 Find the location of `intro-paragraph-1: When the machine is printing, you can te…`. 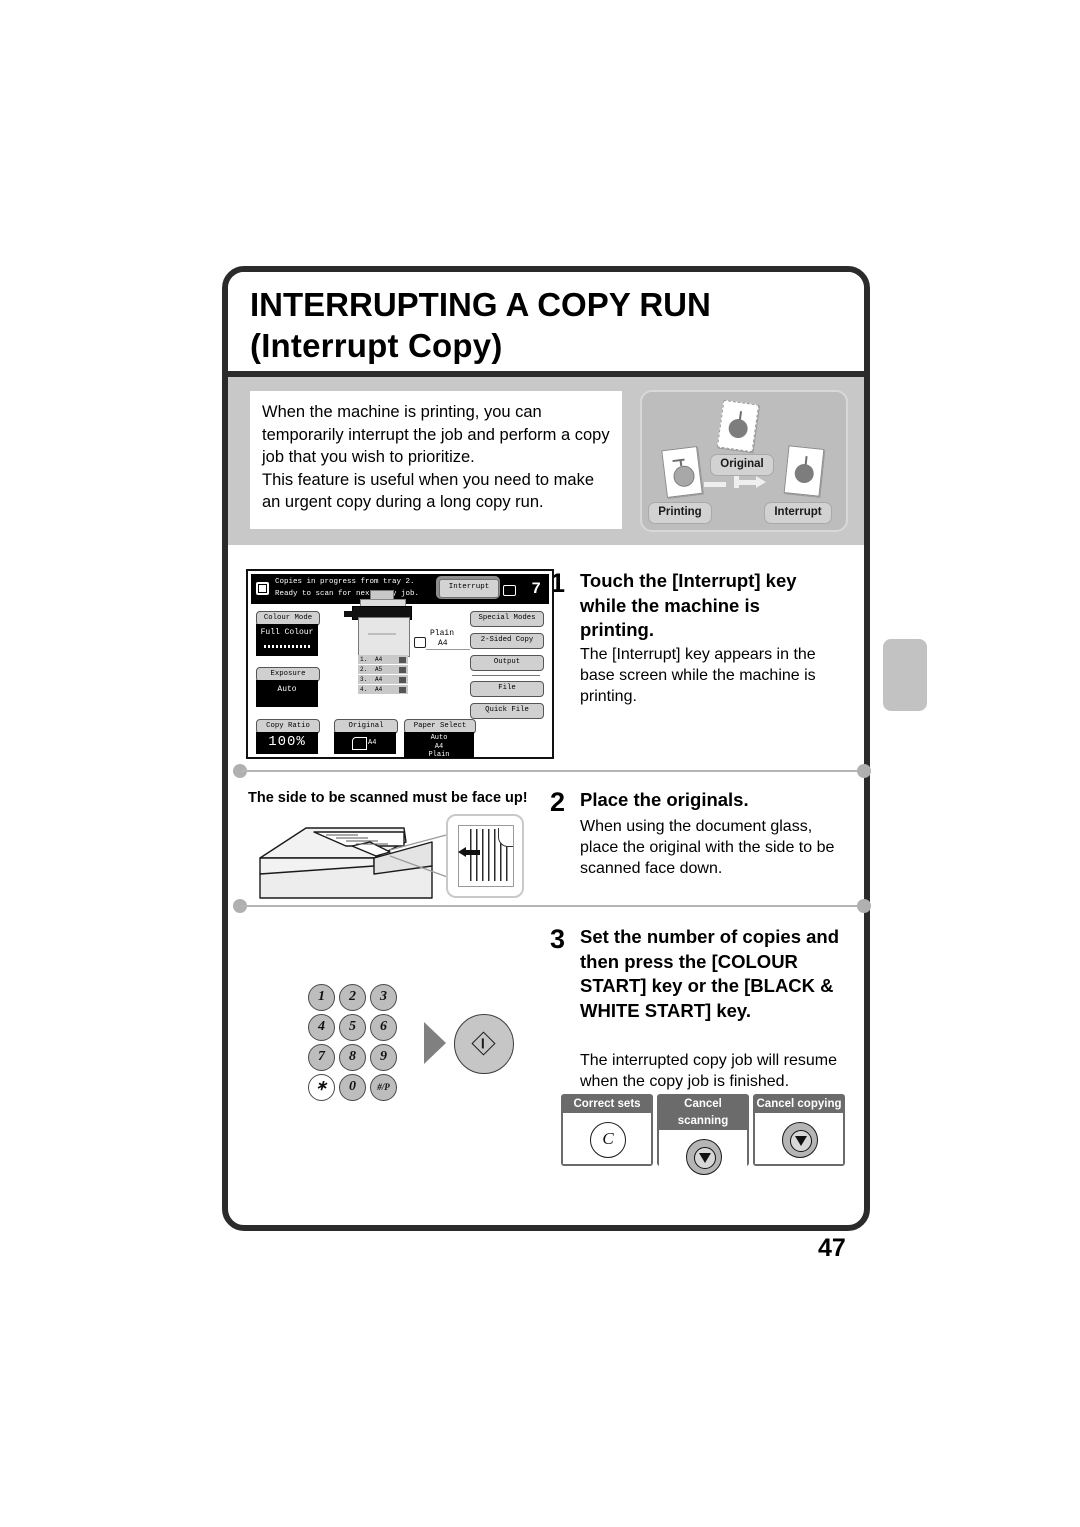

intro-paragraph-1: When the machine is printing, you can te… is located at coordinates (436, 434).